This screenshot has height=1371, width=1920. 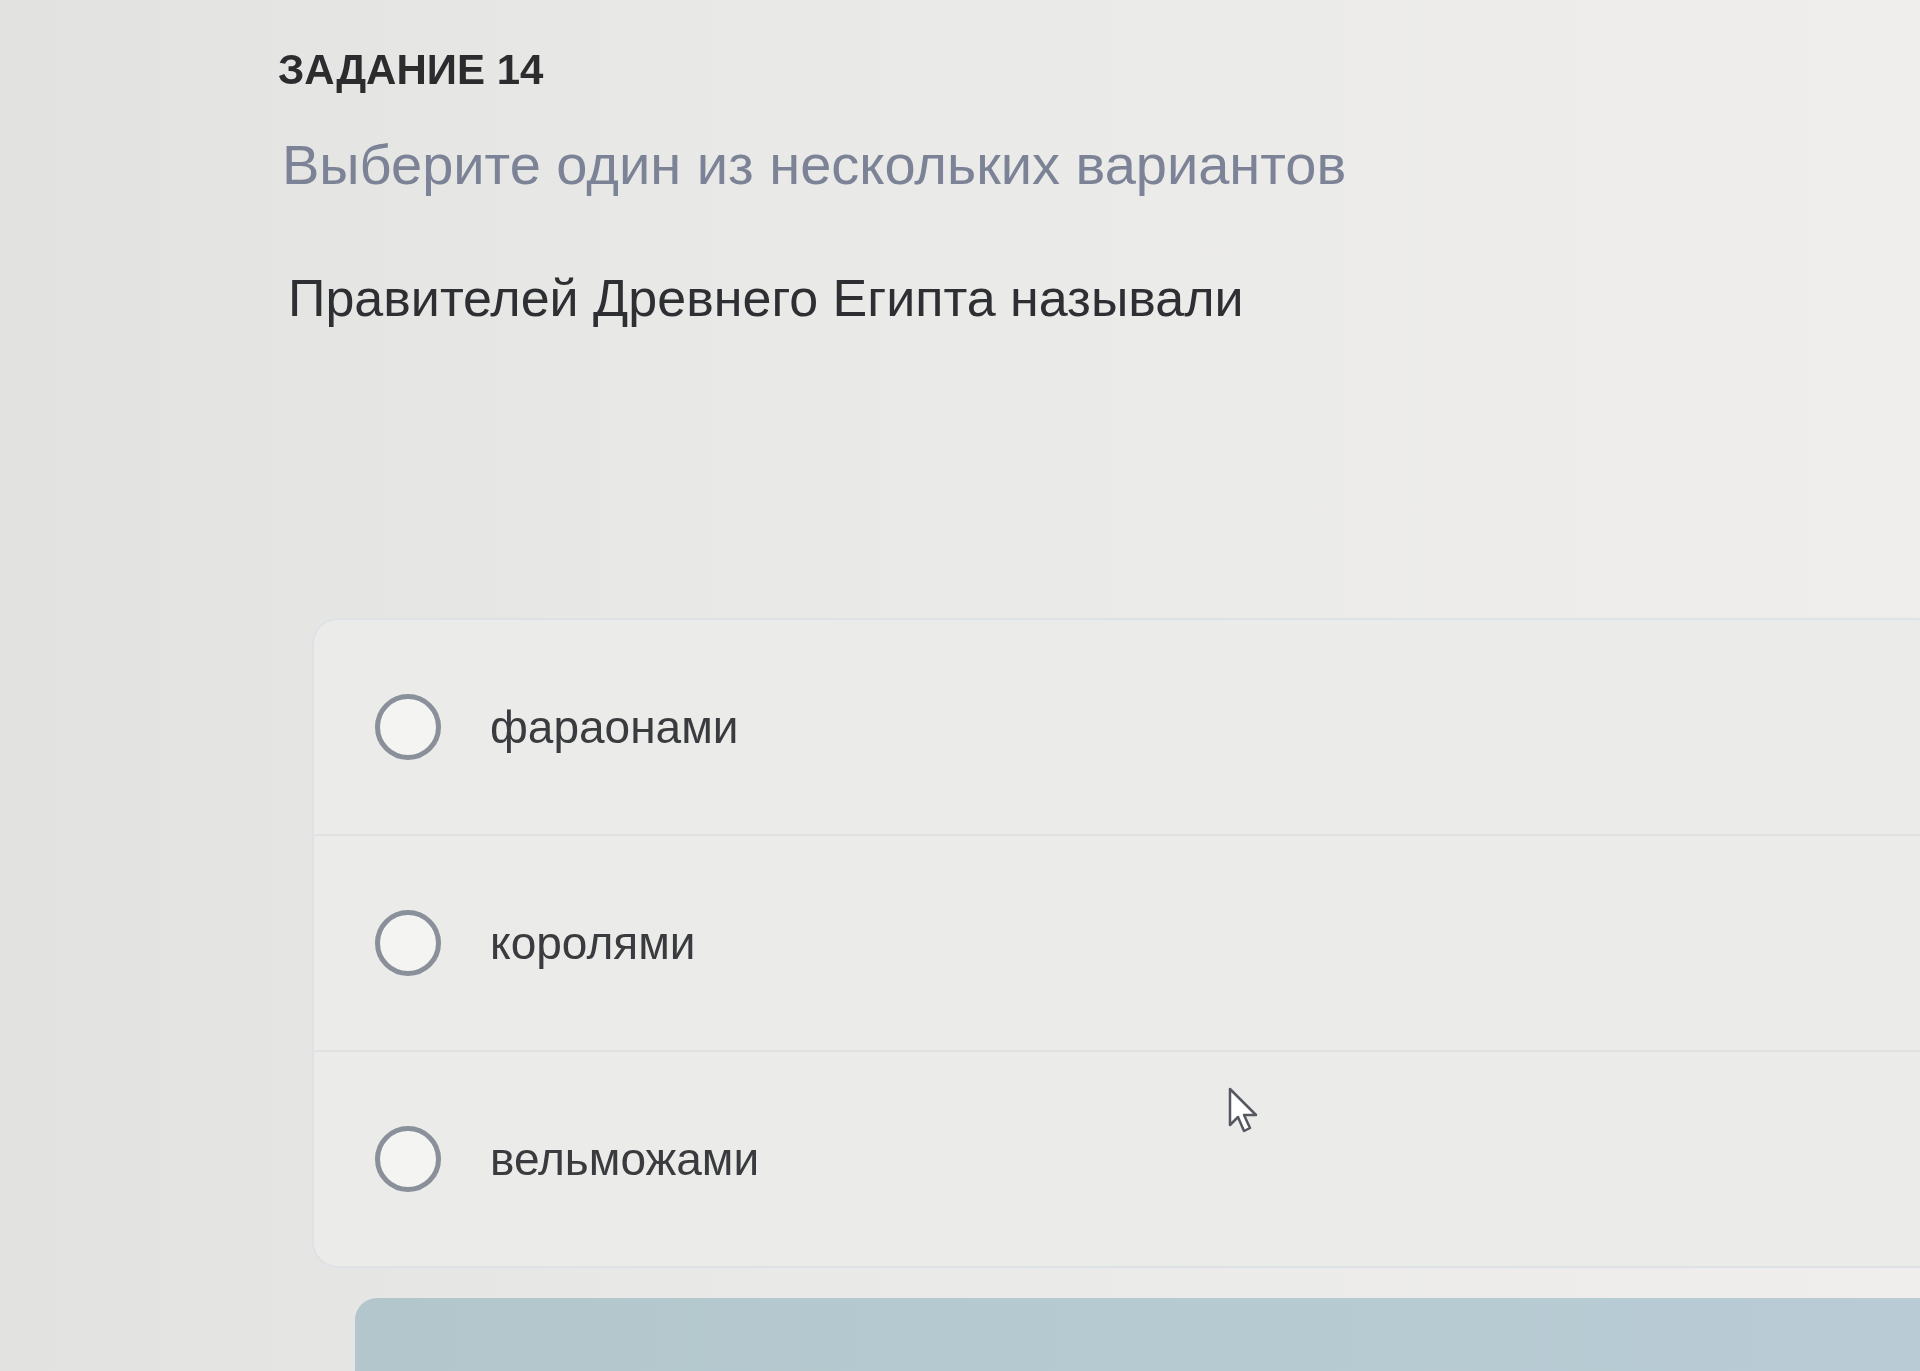 What do you see at coordinates (614, 727) in the screenshot?
I see `option-label: фараонами` at bounding box center [614, 727].